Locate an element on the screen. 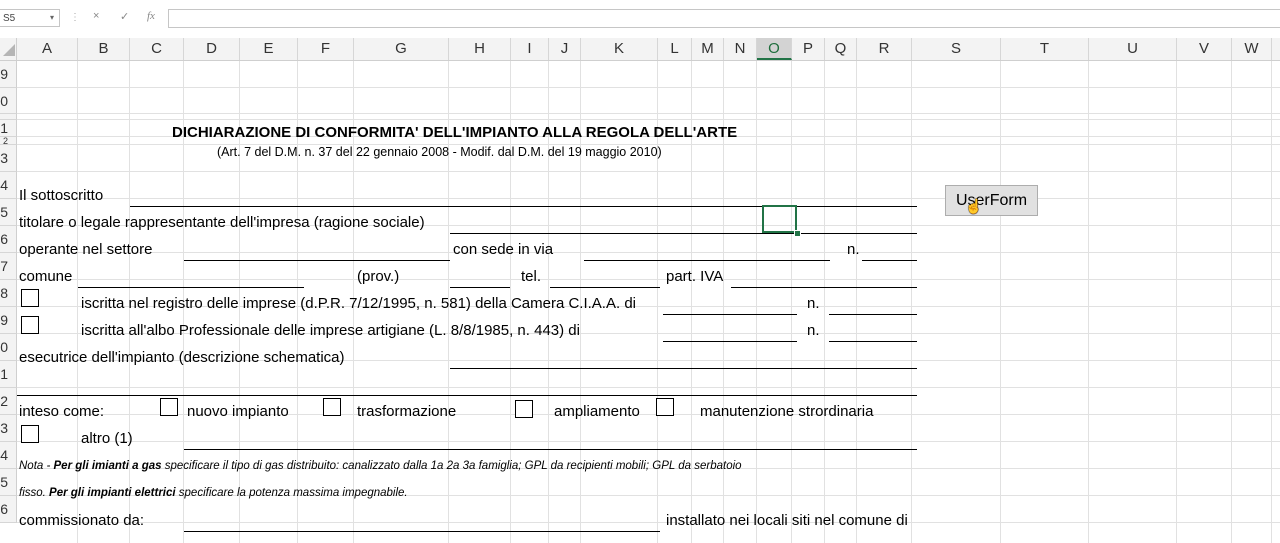 The height and width of the screenshot is (543, 1280). field-sottoscritto-line is located at coordinates (523, 206).